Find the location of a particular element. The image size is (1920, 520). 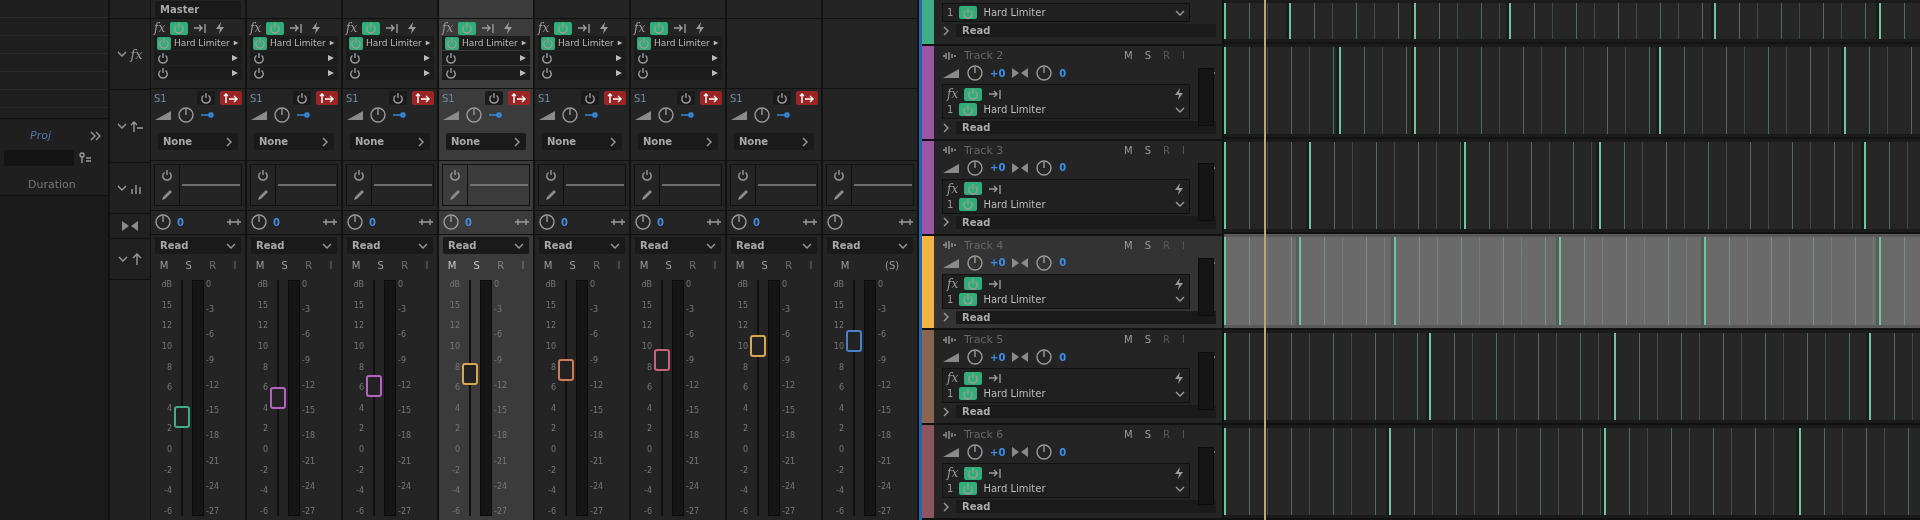

output-dropdown: Master is located at coordinates (198, 9).